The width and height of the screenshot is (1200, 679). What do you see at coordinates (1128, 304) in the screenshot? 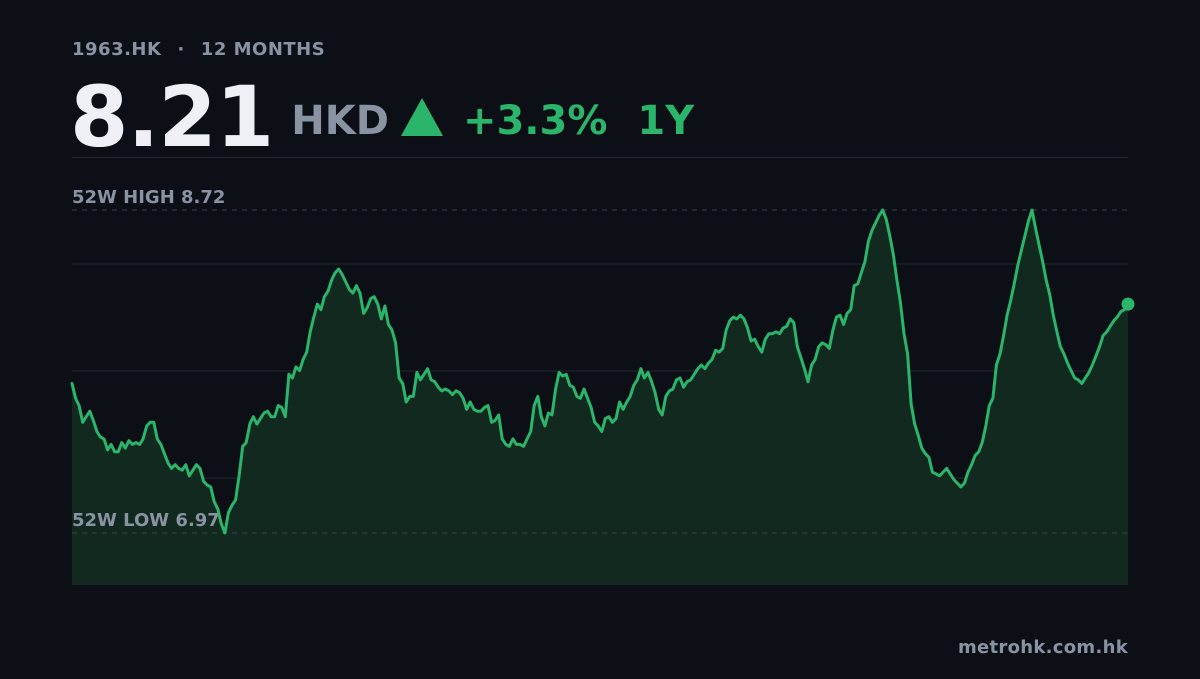
I see `last-price-marker` at bounding box center [1128, 304].